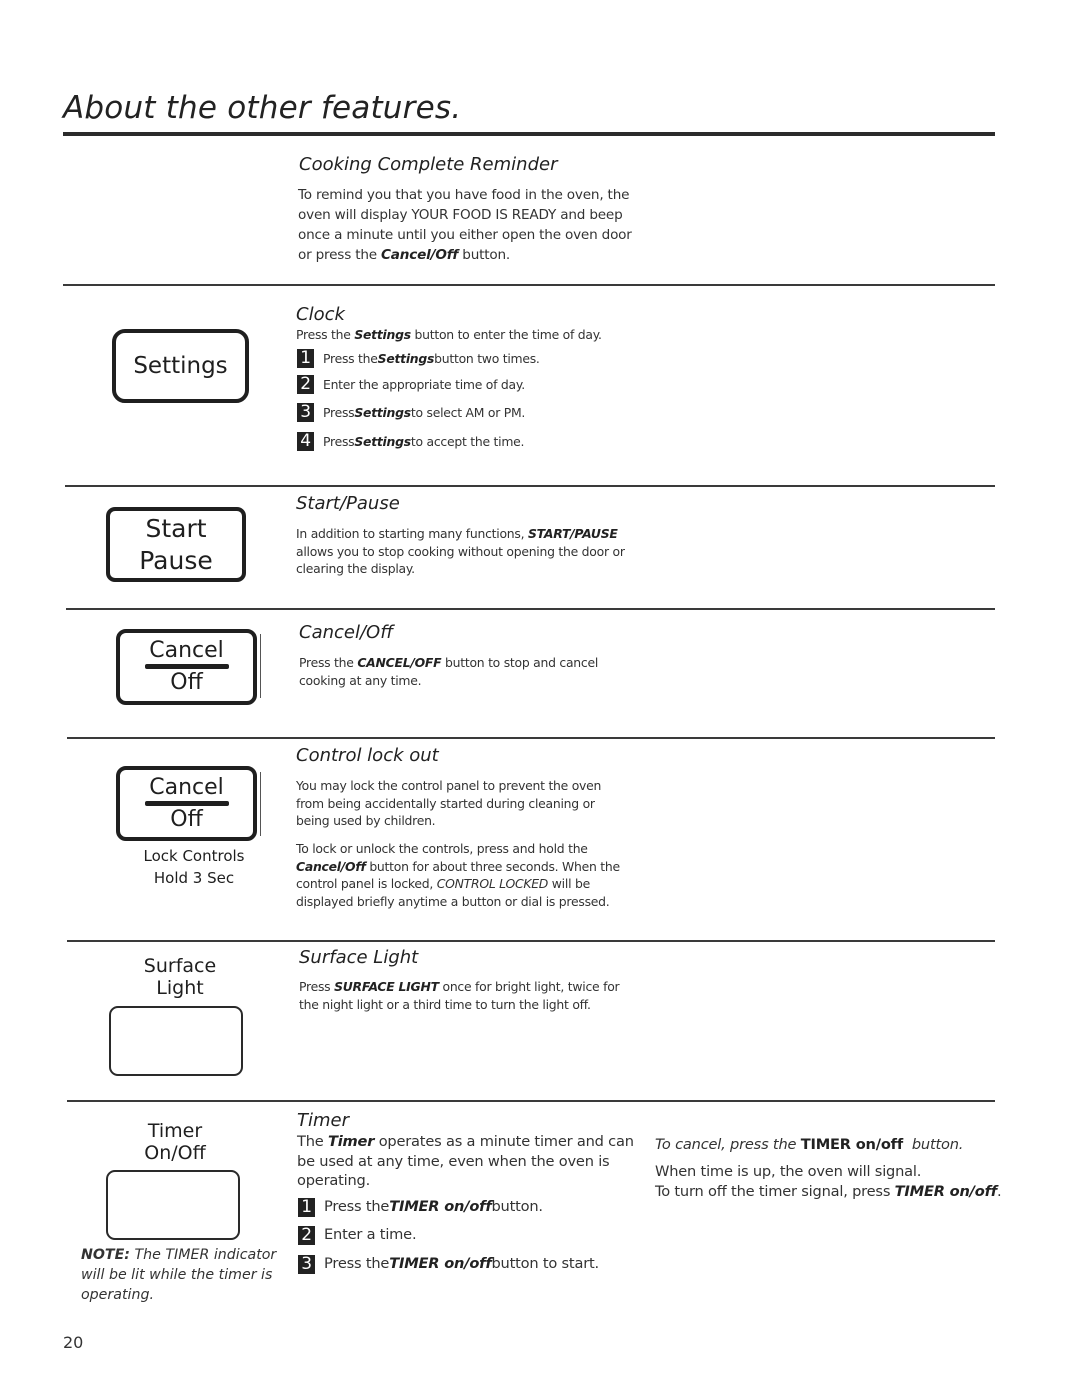 The image size is (1080, 1397). I want to click on start-key-label: Start, so click(176, 528).